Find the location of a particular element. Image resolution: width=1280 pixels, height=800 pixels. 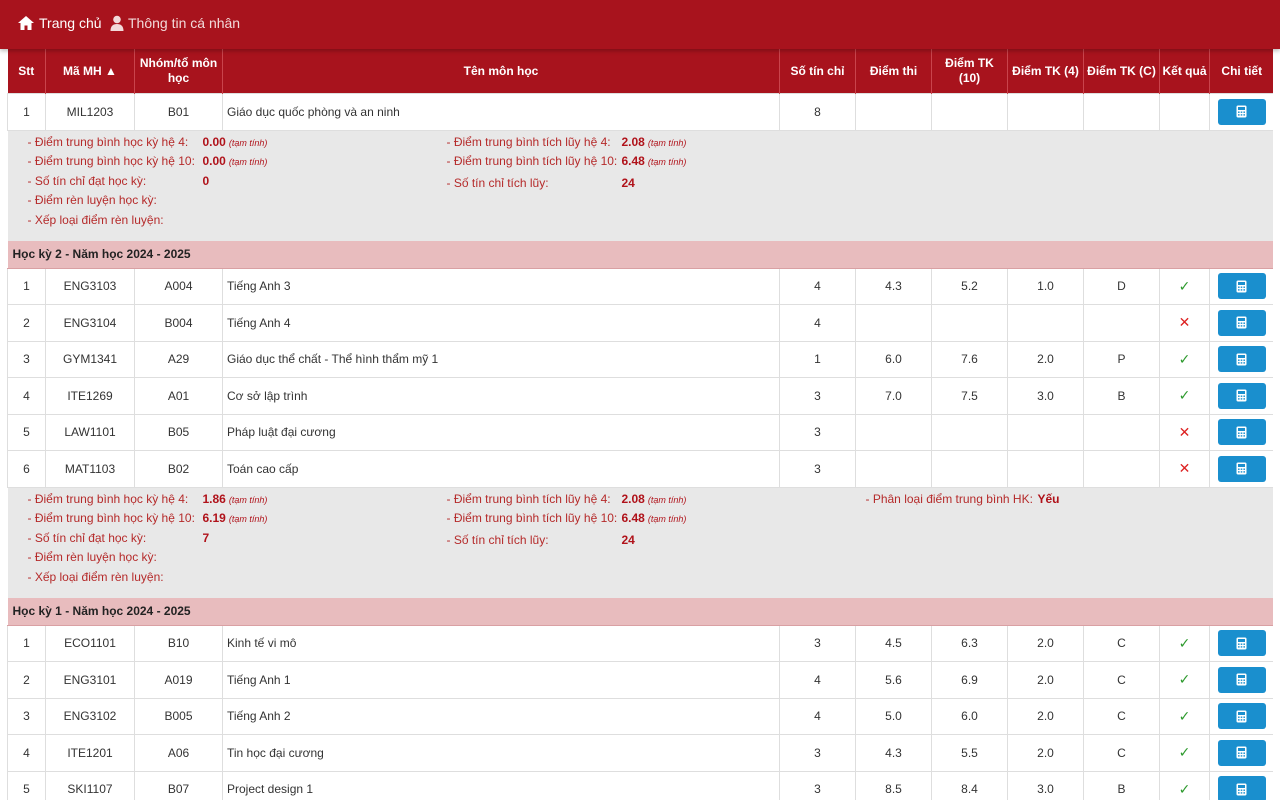

nav-home-link: Trang chủ is located at coordinates (59, 23).